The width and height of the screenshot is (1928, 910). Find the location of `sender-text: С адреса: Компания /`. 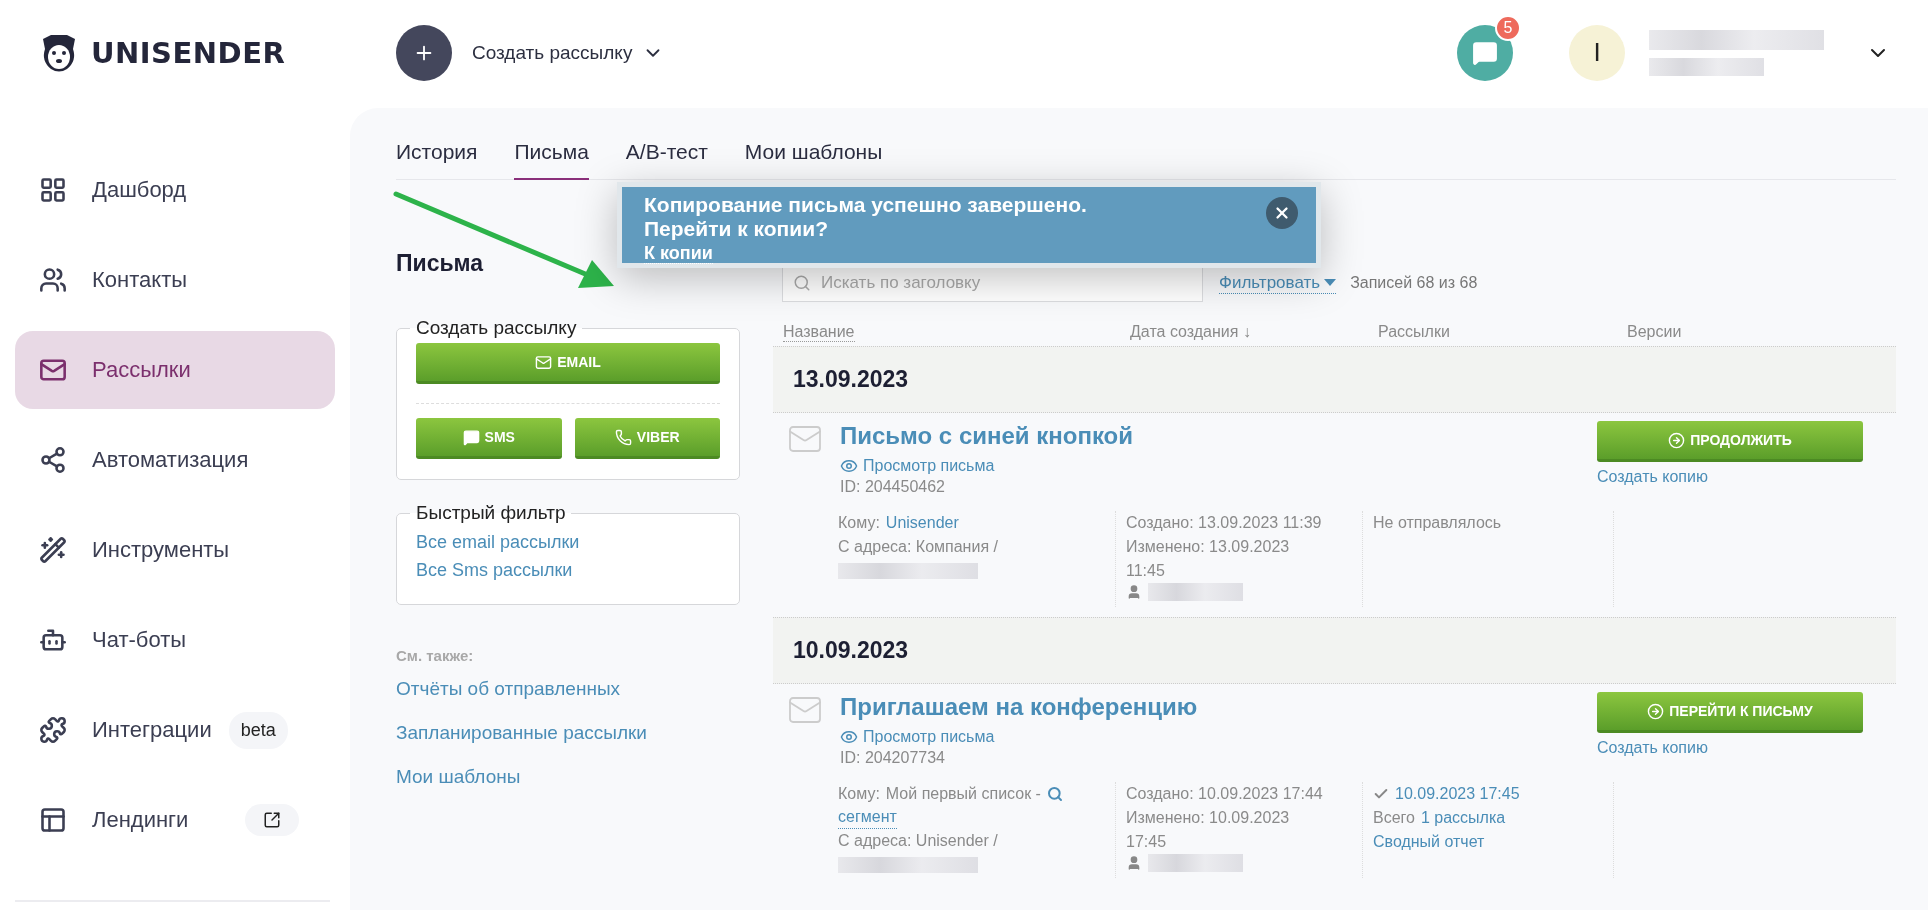

sender-text: С адреса: Компания / is located at coordinates (918, 547).